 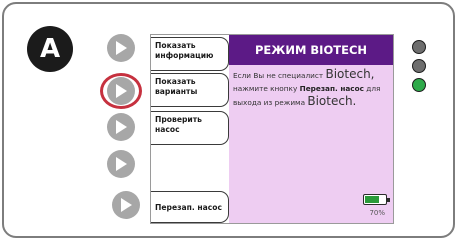 I want to click on menu-item-label: Проверить, so click(x=178, y=119).